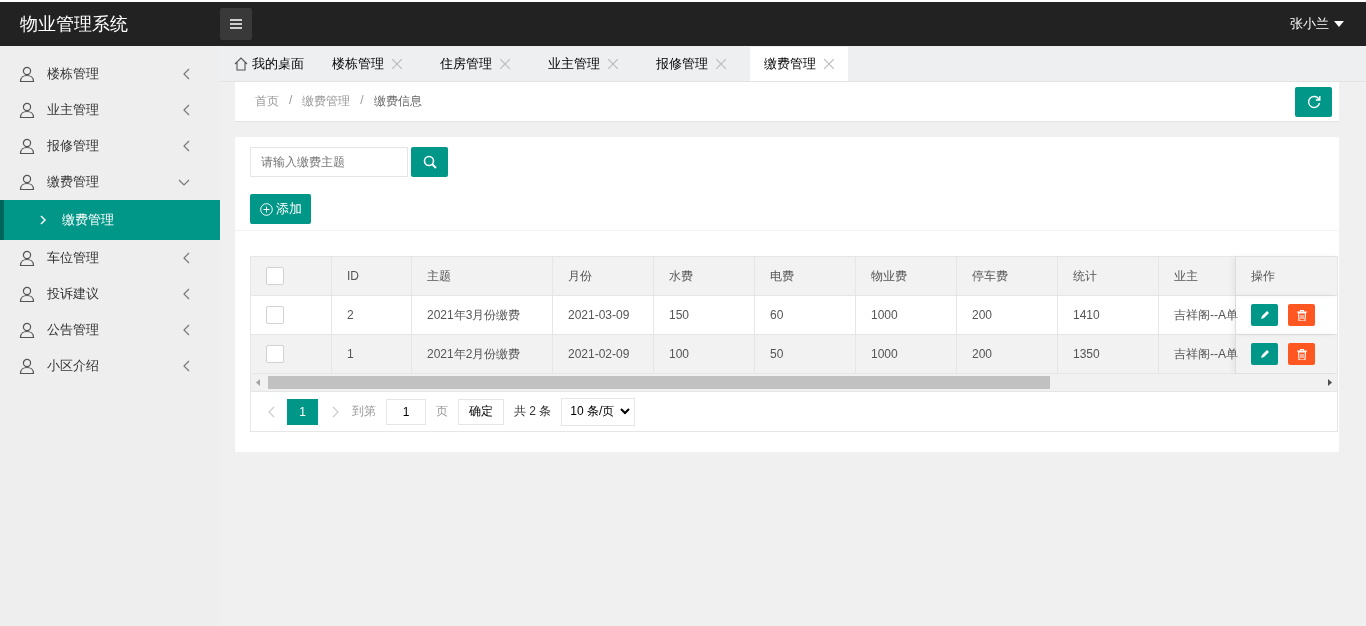 The image size is (1366, 626). Describe the element at coordinates (110, 258) in the screenshot. I see `sidebar-item: 车位管理` at that location.